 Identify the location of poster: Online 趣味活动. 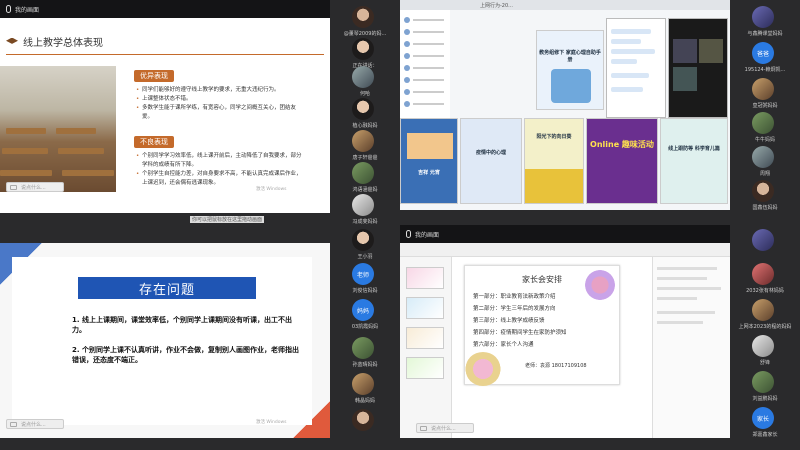
(622, 161).